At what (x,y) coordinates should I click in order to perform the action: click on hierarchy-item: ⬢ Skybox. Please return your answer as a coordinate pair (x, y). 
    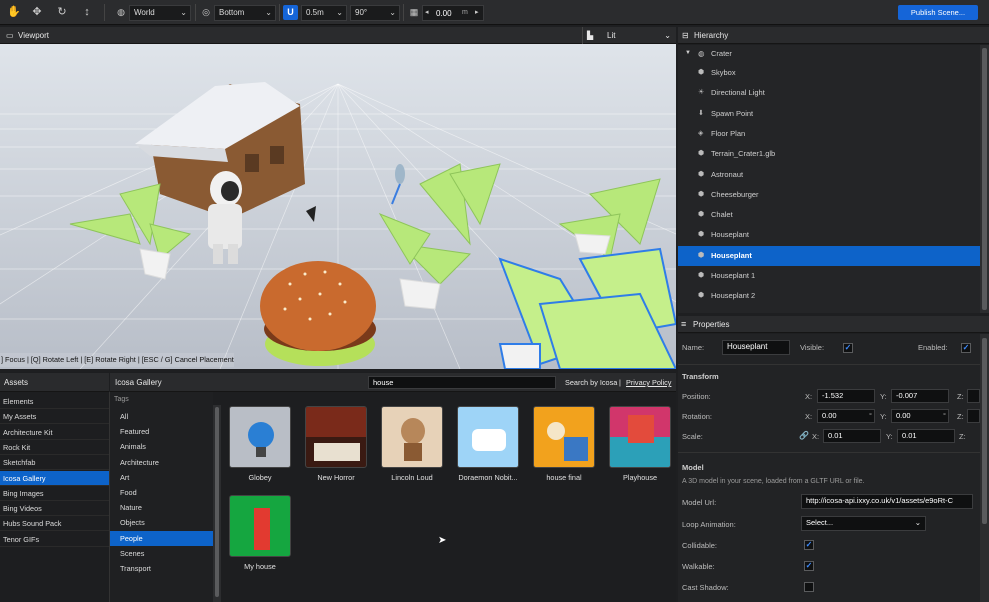
    Looking at the image, I should click on (829, 73).